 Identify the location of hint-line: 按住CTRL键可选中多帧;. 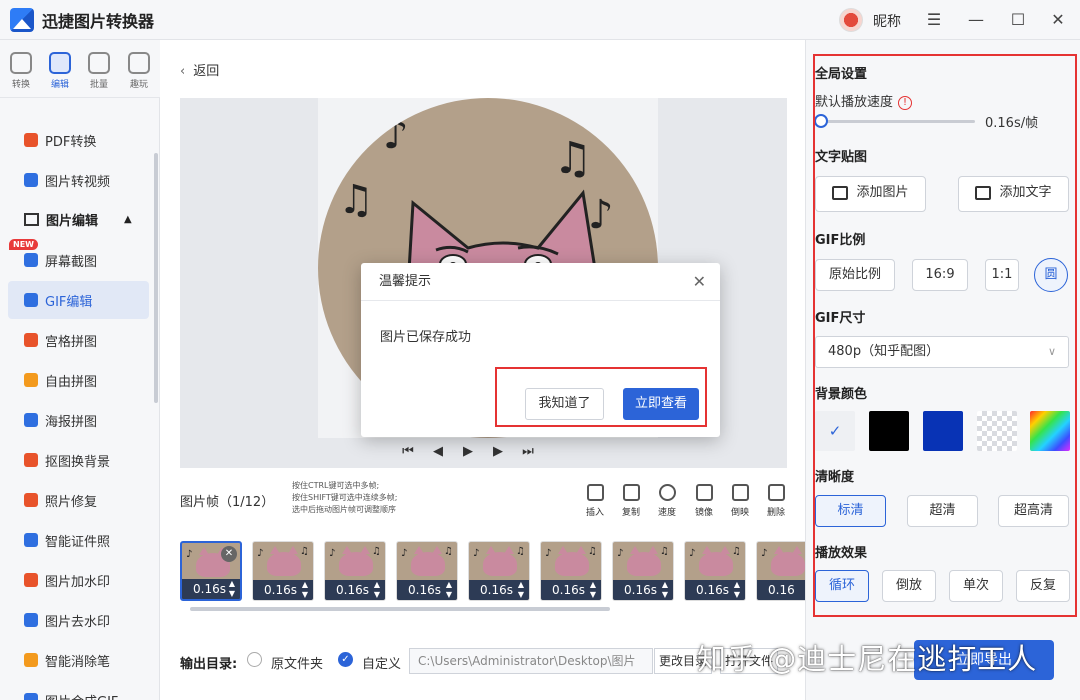
(336, 485).